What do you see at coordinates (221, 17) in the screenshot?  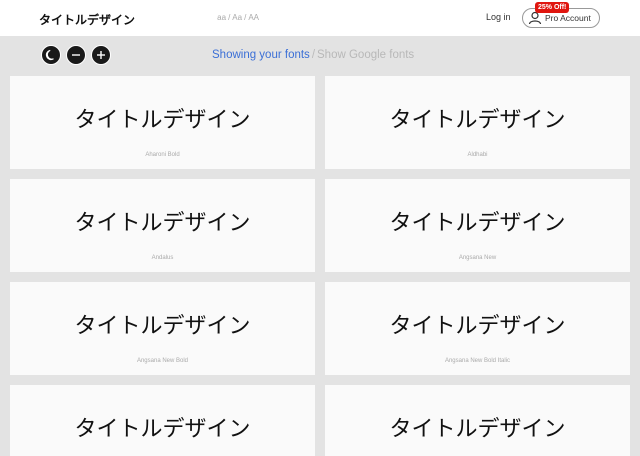 I see `case-lower-option: aa` at bounding box center [221, 17].